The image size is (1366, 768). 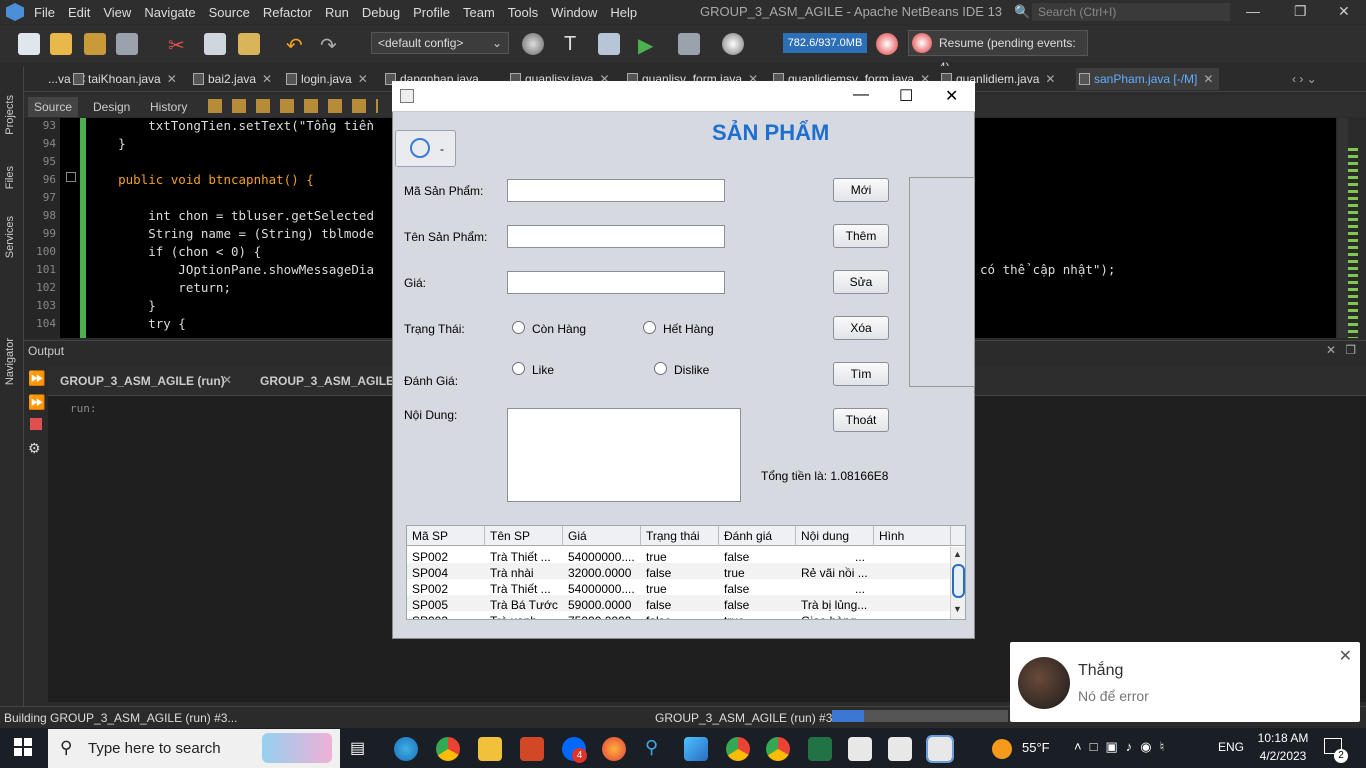 What do you see at coordinates (861, 328) in the screenshot?
I see `xoa-button: Xóa` at bounding box center [861, 328].